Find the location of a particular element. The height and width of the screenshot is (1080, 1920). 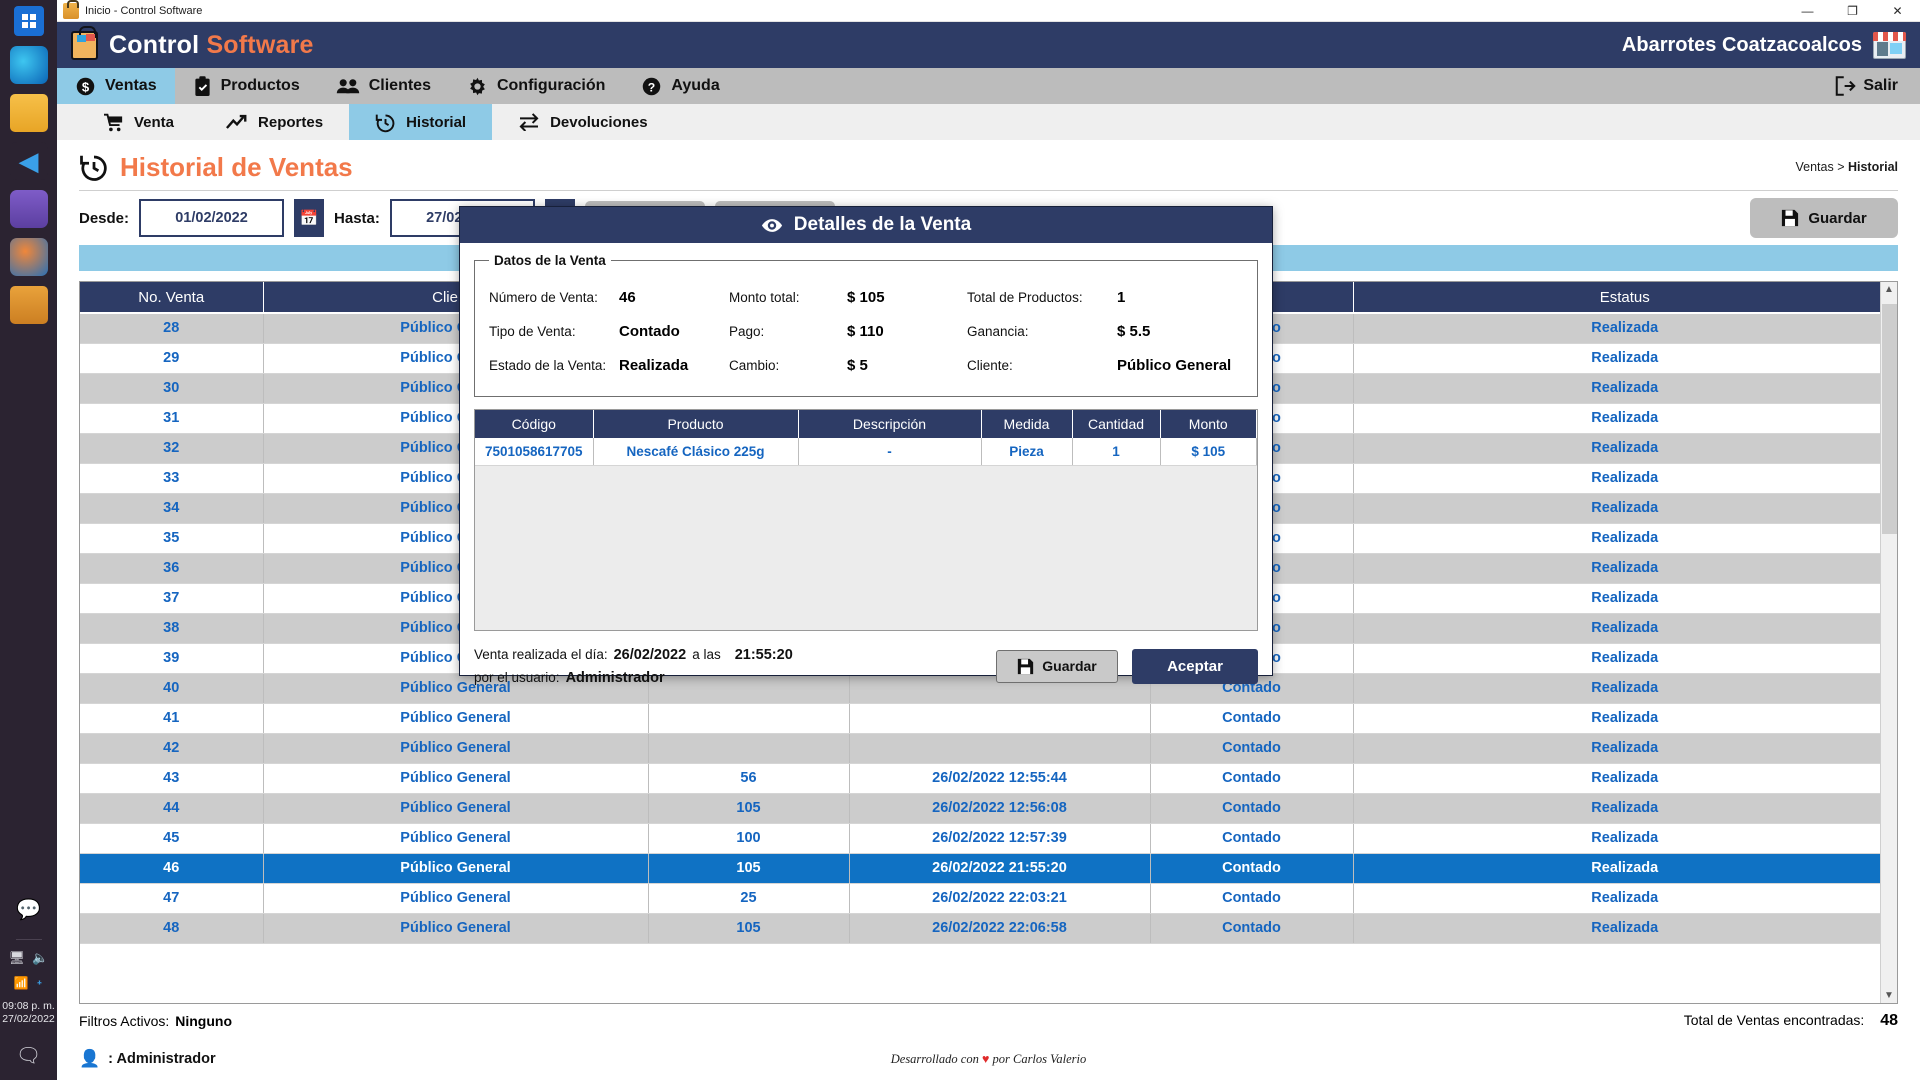

save-button-label: Guardar is located at coordinates (1837, 218).